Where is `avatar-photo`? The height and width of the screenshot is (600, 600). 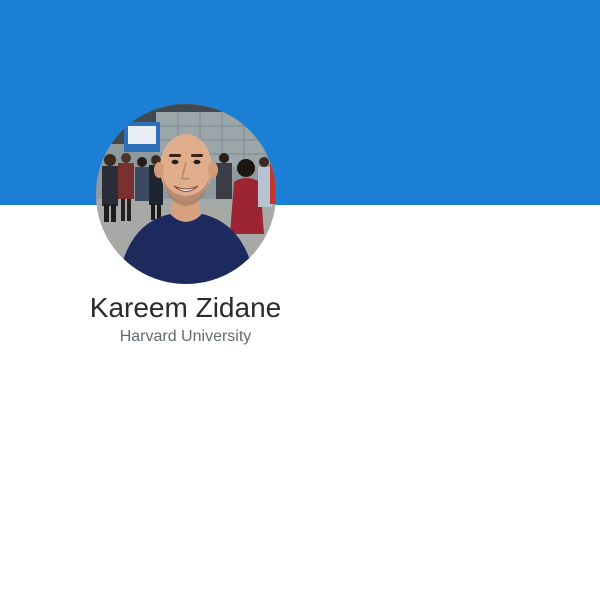 avatar-photo is located at coordinates (186, 194).